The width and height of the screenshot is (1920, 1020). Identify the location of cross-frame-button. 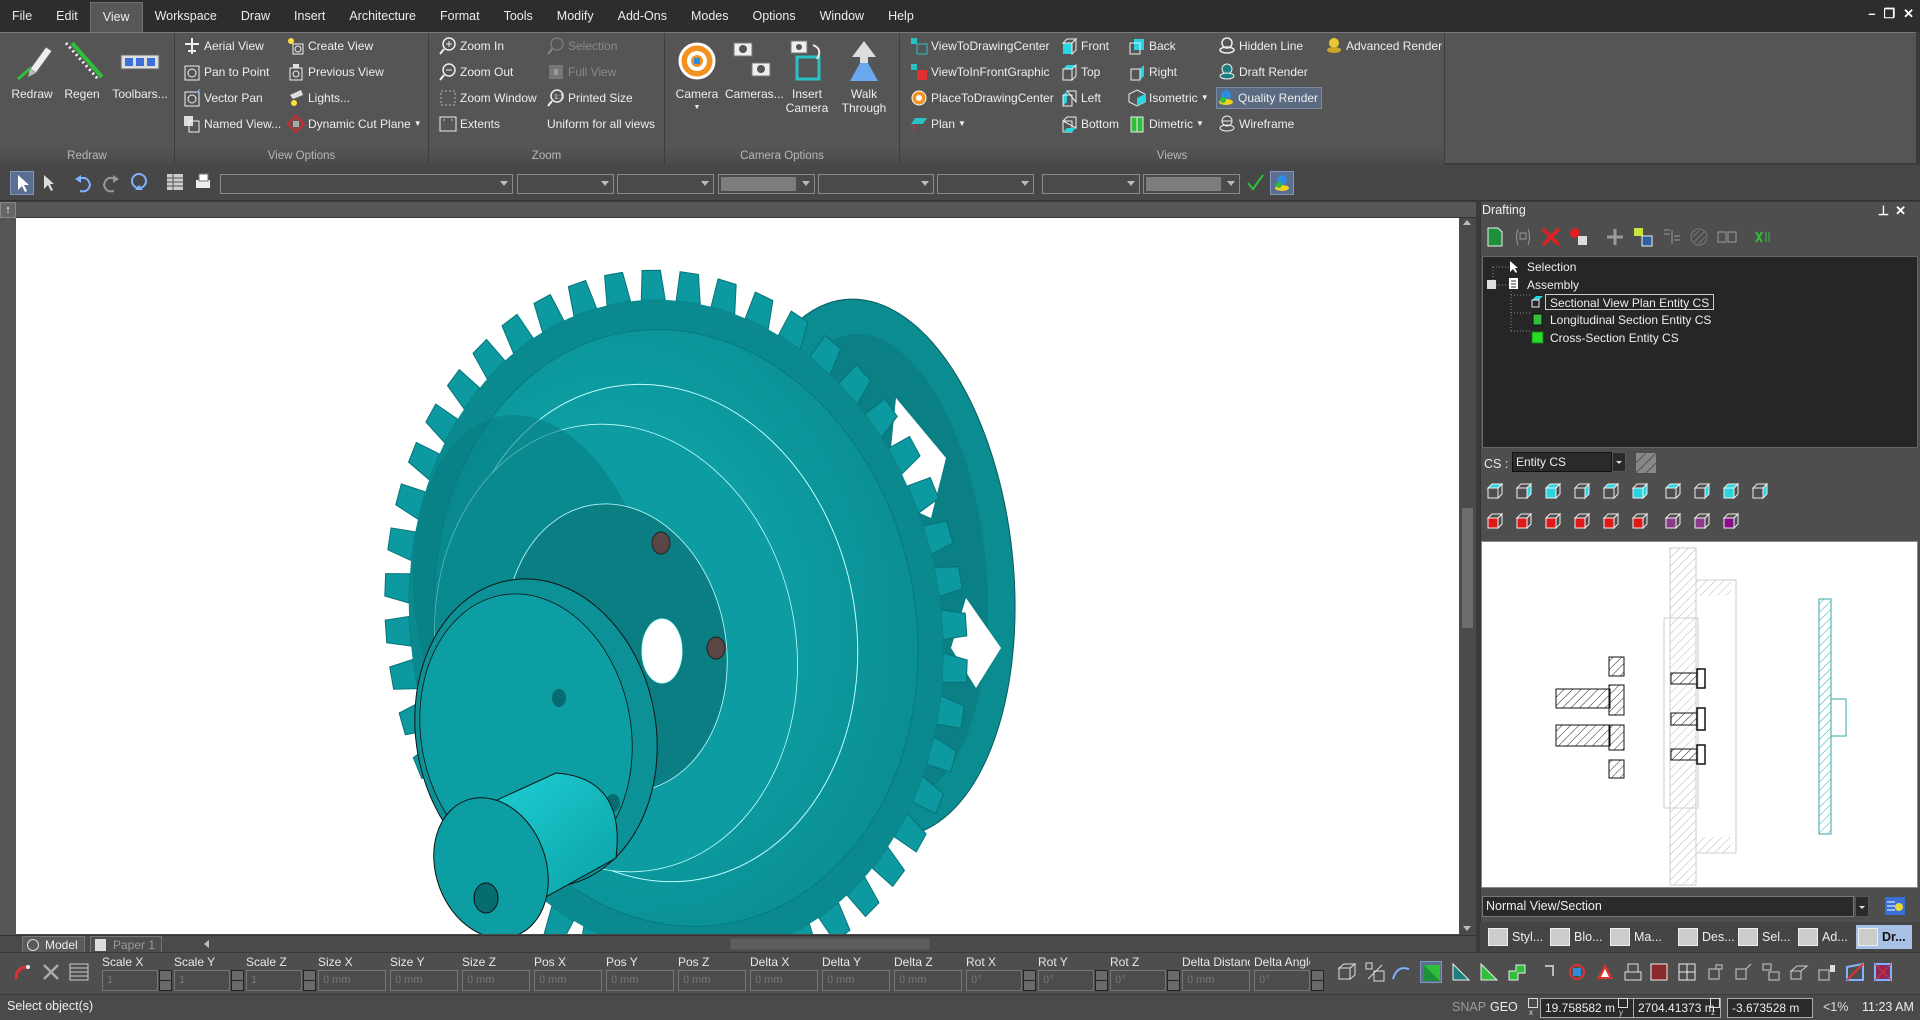
(1883, 972).